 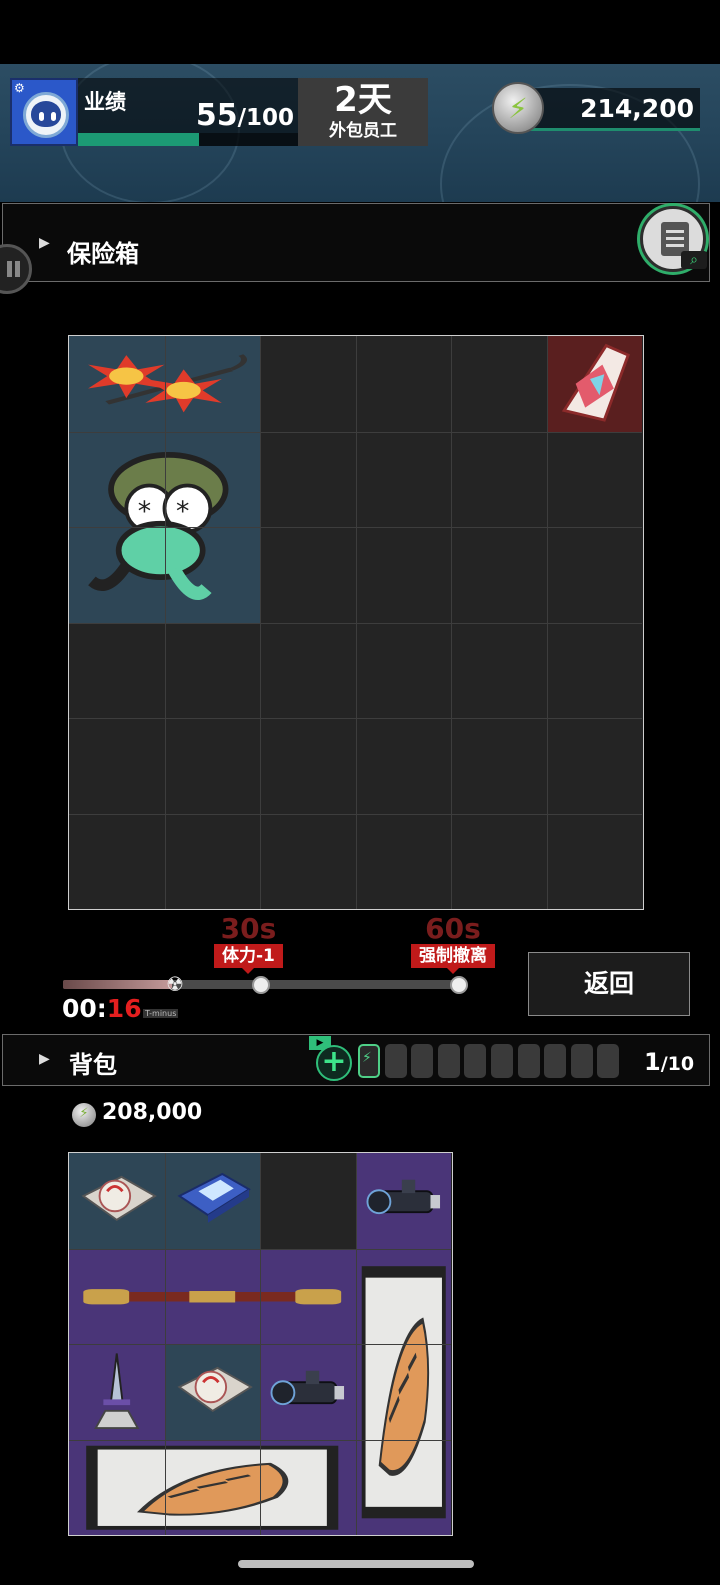 What do you see at coordinates (161, 1013) in the screenshot?
I see `t-minus-label: T-minus` at bounding box center [161, 1013].